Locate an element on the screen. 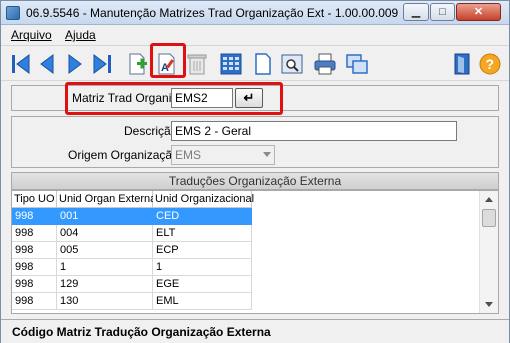  print-icon is located at coordinates (325, 64).